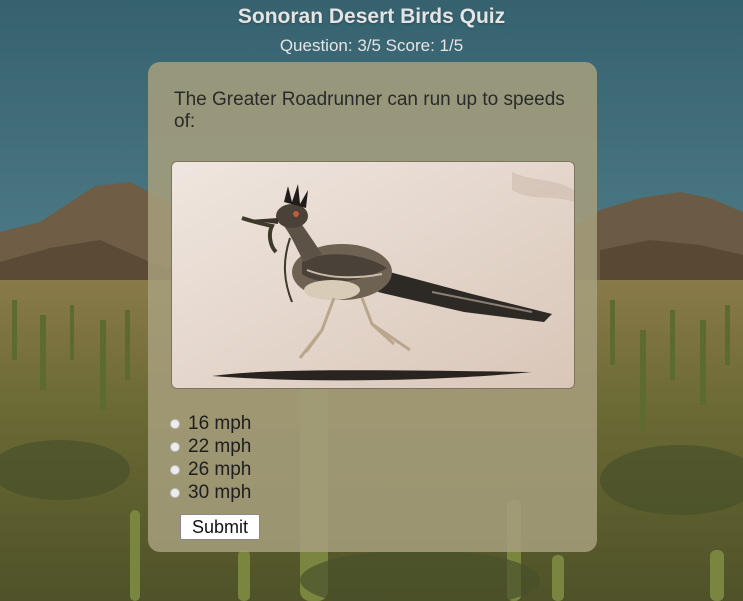 Image resolution: width=743 pixels, height=601 pixels. I want to click on answer-options: 16 mph 22 mph 26 mph 30 mph, so click(210, 458).